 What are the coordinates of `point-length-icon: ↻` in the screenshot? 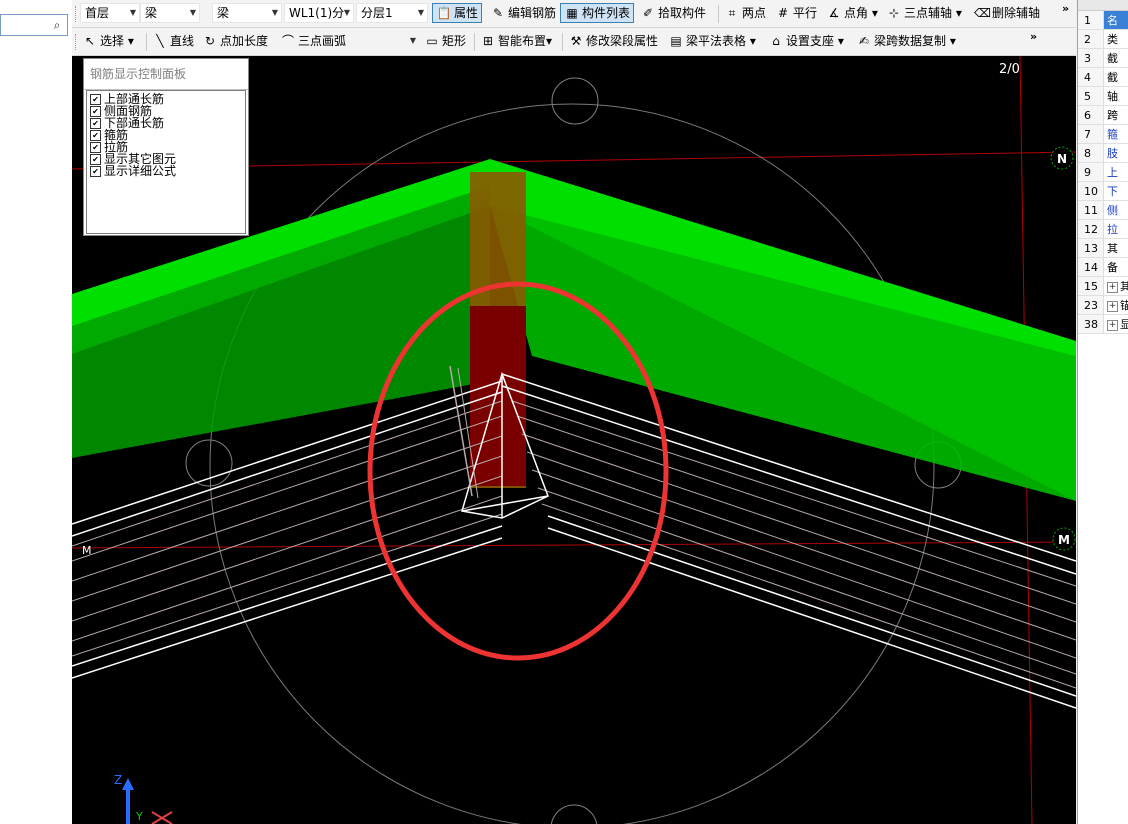 It's located at (210, 41).